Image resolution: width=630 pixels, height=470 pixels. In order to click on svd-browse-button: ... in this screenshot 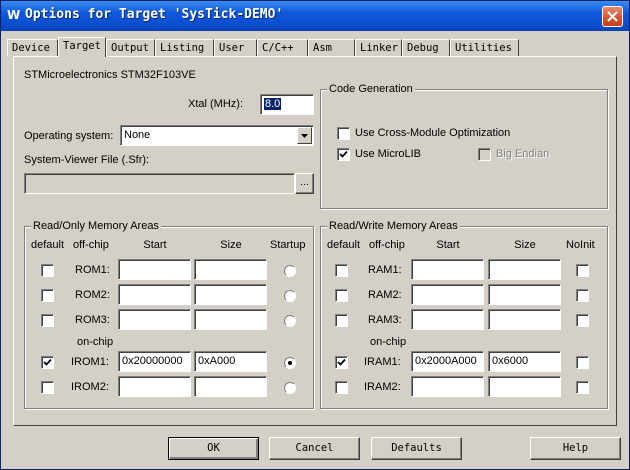, I will do `click(304, 183)`.